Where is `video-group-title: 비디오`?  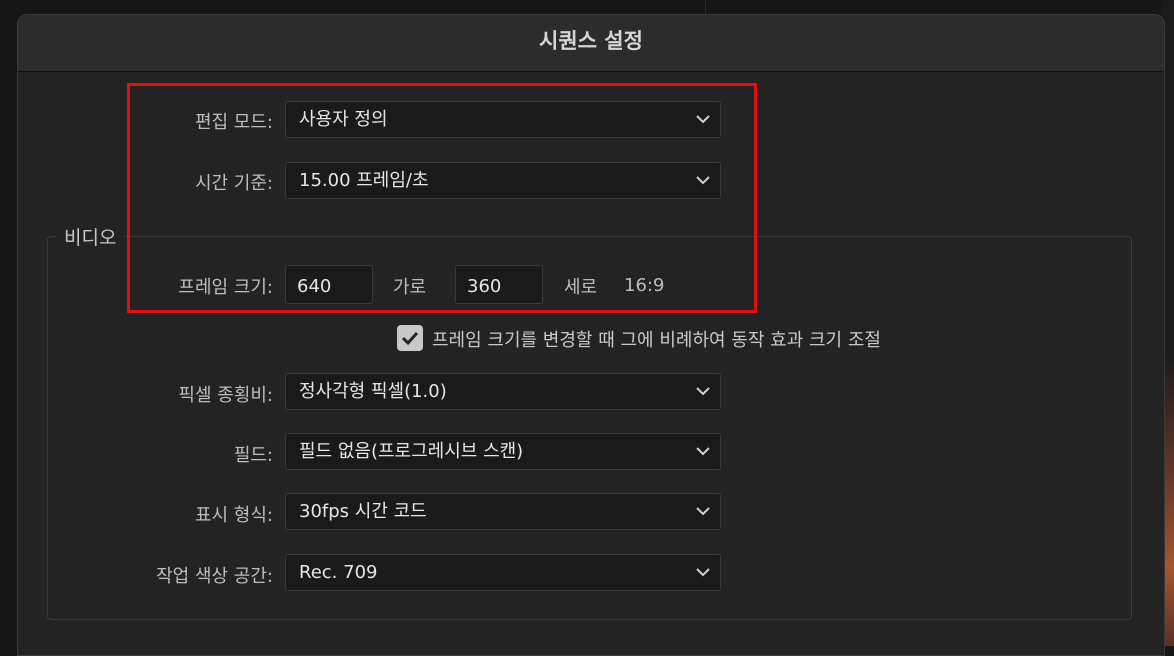 video-group-title: 비디오 is located at coordinates (90, 236).